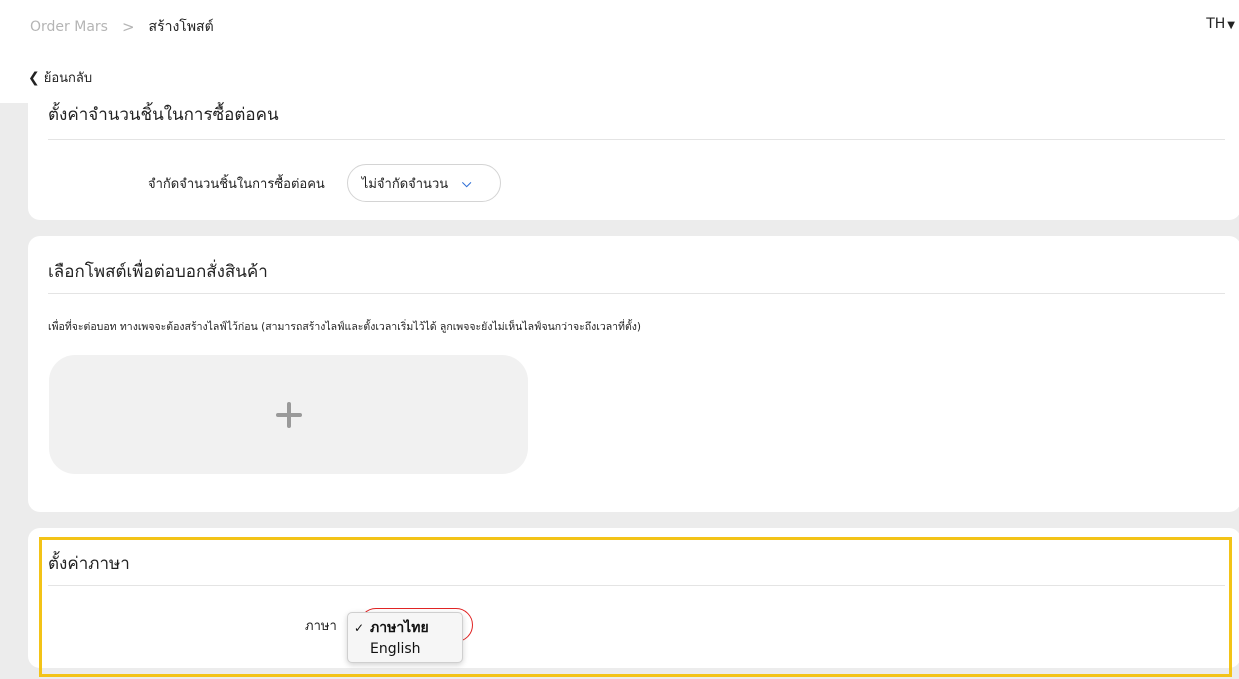 The width and height of the screenshot is (1239, 679). I want to click on breadcrumb: Order Mars > สร้างโพสต์, so click(122, 27).